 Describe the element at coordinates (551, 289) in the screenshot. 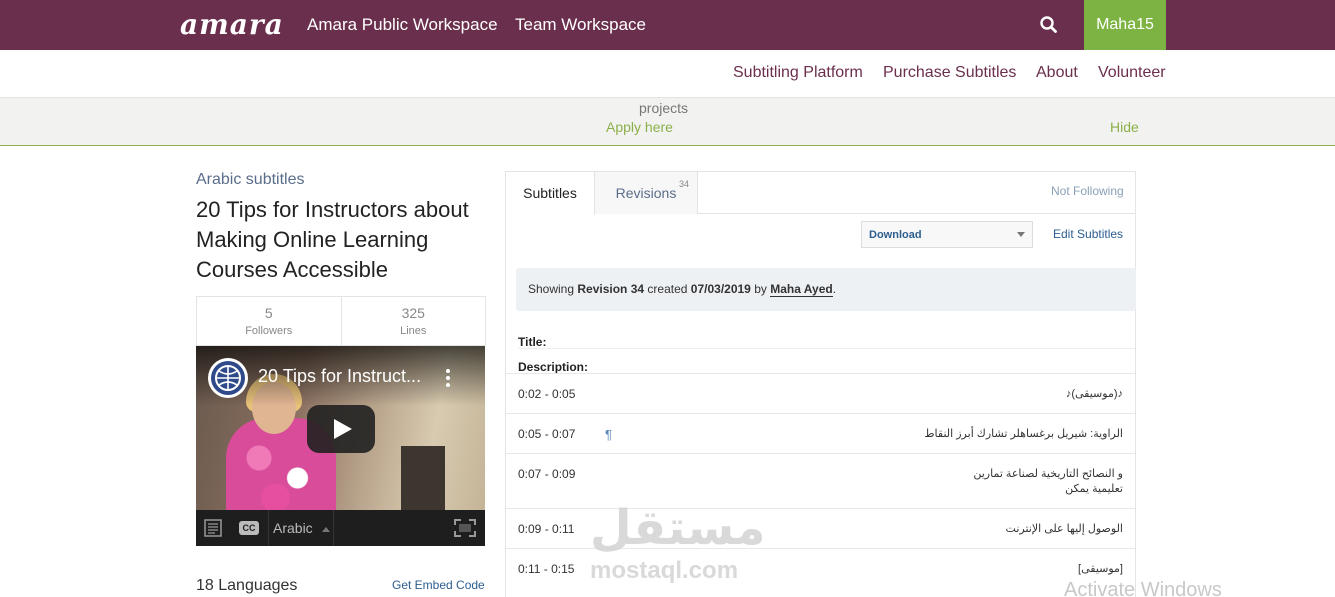

I see `revision-prefix: Showing` at that location.